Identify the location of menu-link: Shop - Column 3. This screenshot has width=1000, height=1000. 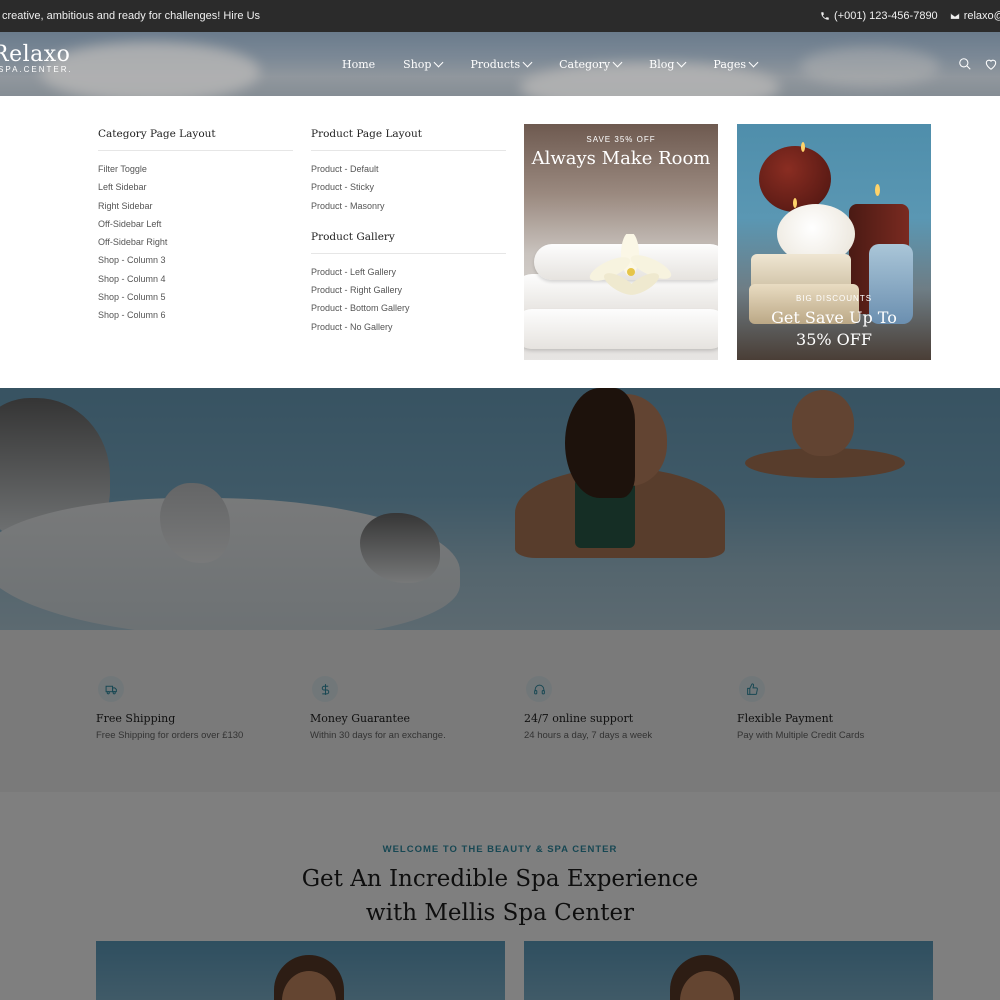
(195, 260).